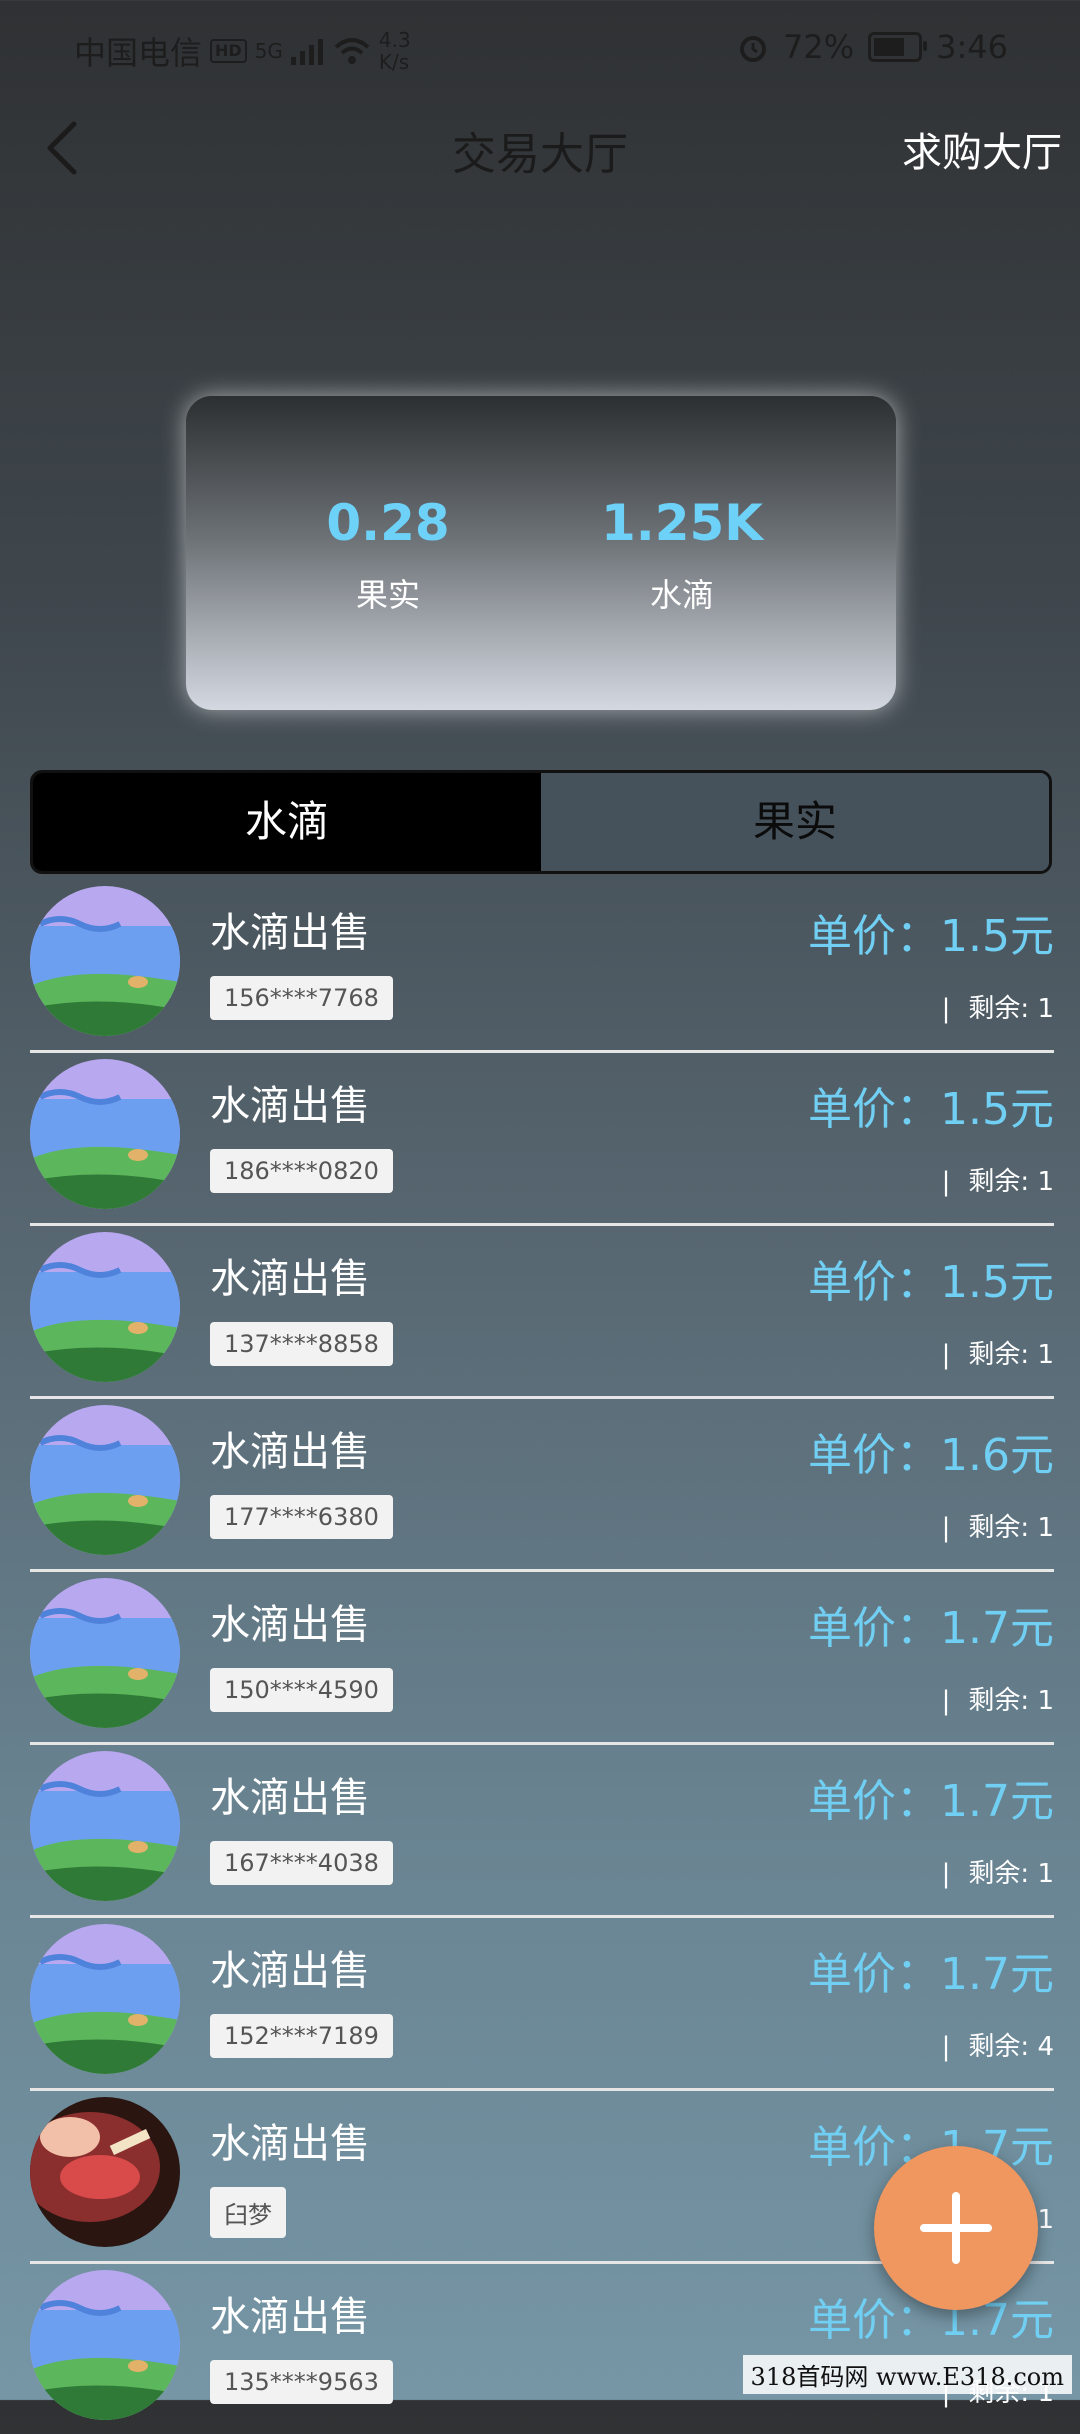 This screenshot has height=2434, width=1080. I want to click on battery-percent: 72%, so click(819, 47).